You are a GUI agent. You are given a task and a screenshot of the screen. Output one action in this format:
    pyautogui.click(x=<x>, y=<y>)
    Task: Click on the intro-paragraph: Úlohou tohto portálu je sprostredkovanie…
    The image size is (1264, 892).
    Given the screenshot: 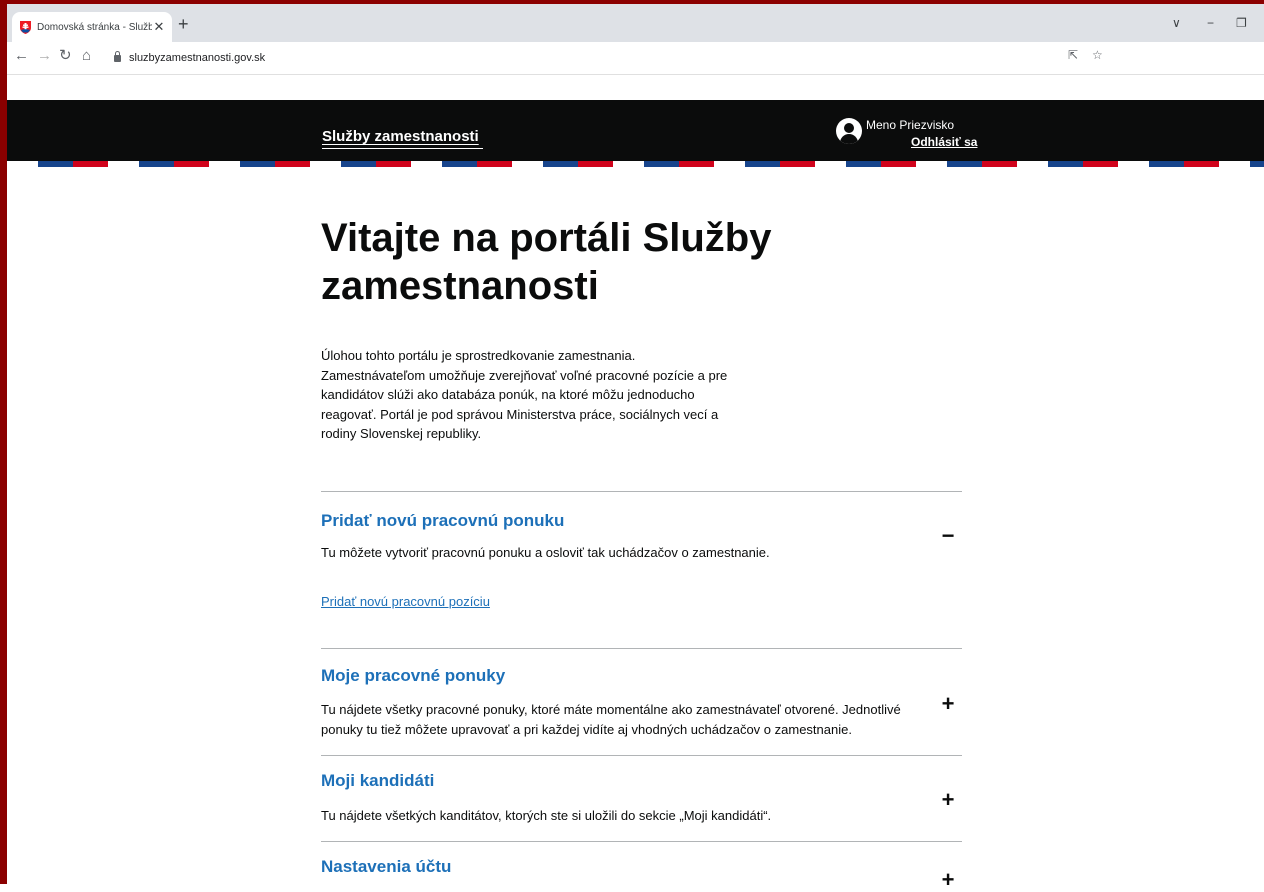 What is the action you would take?
    pyautogui.click(x=524, y=394)
    